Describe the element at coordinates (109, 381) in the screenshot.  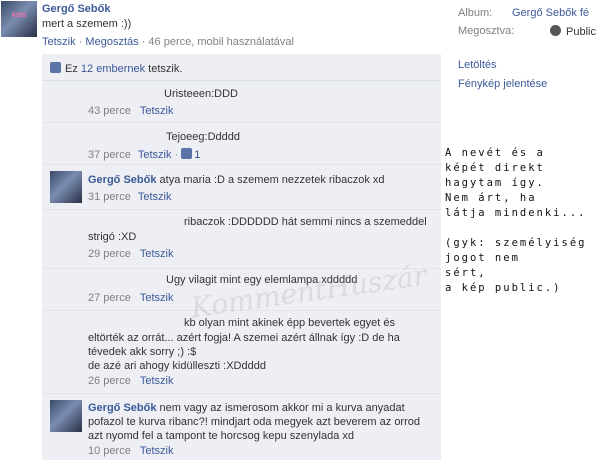
I see `comment-time: 26 perce` at that location.